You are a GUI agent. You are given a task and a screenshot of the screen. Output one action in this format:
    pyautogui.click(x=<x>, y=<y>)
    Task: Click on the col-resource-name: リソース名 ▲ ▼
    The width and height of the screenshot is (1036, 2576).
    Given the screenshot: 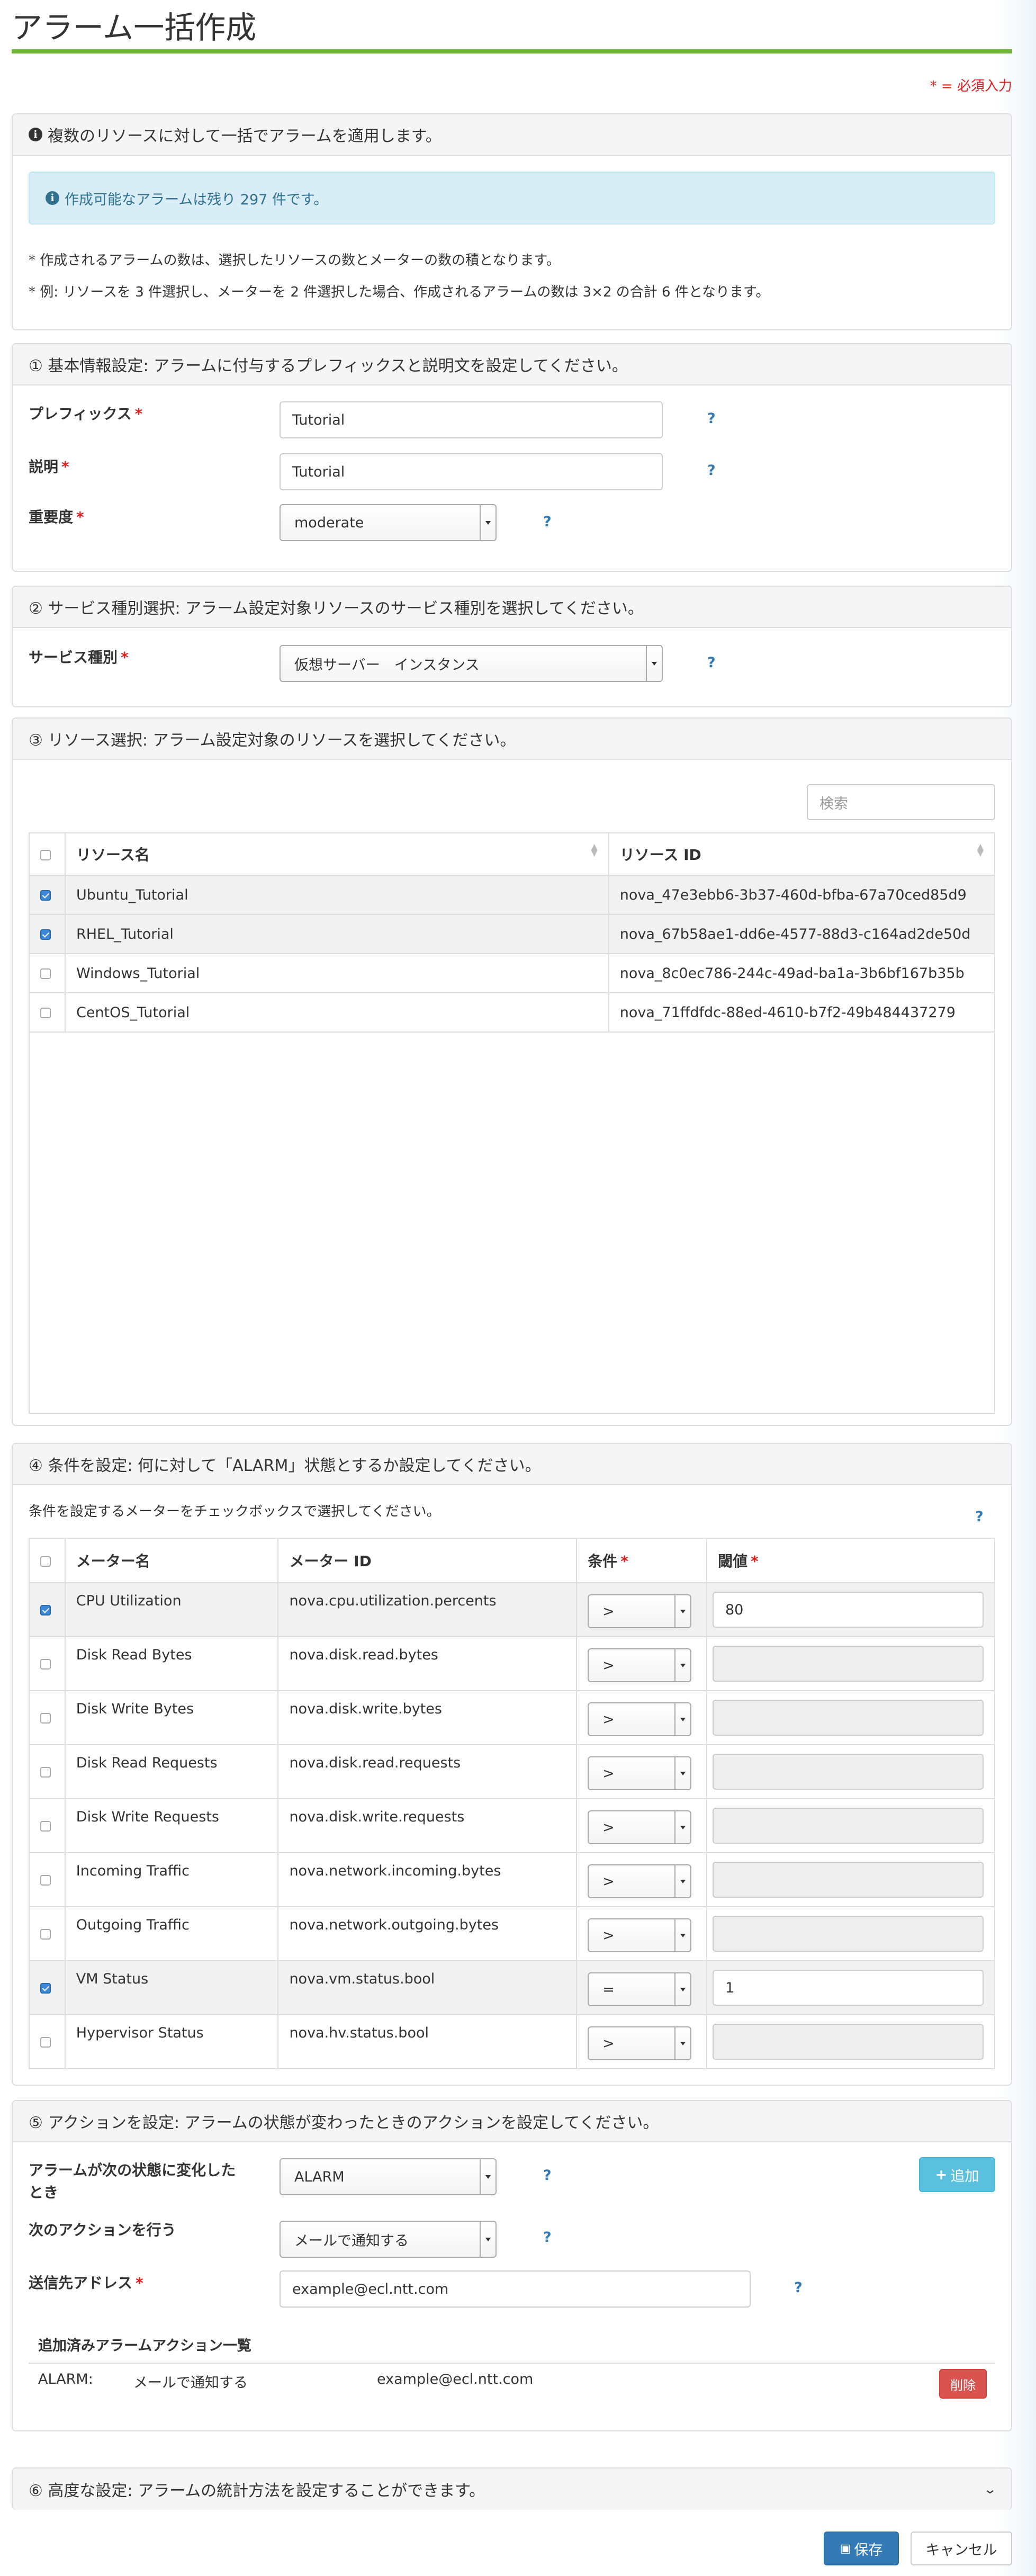 What is the action you would take?
    pyautogui.click(x=336, y=854)
    